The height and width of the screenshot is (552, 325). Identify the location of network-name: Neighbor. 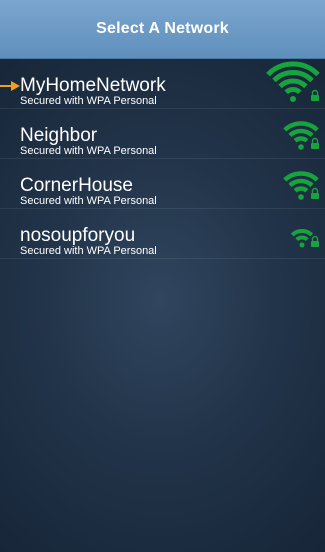
(59, 135).